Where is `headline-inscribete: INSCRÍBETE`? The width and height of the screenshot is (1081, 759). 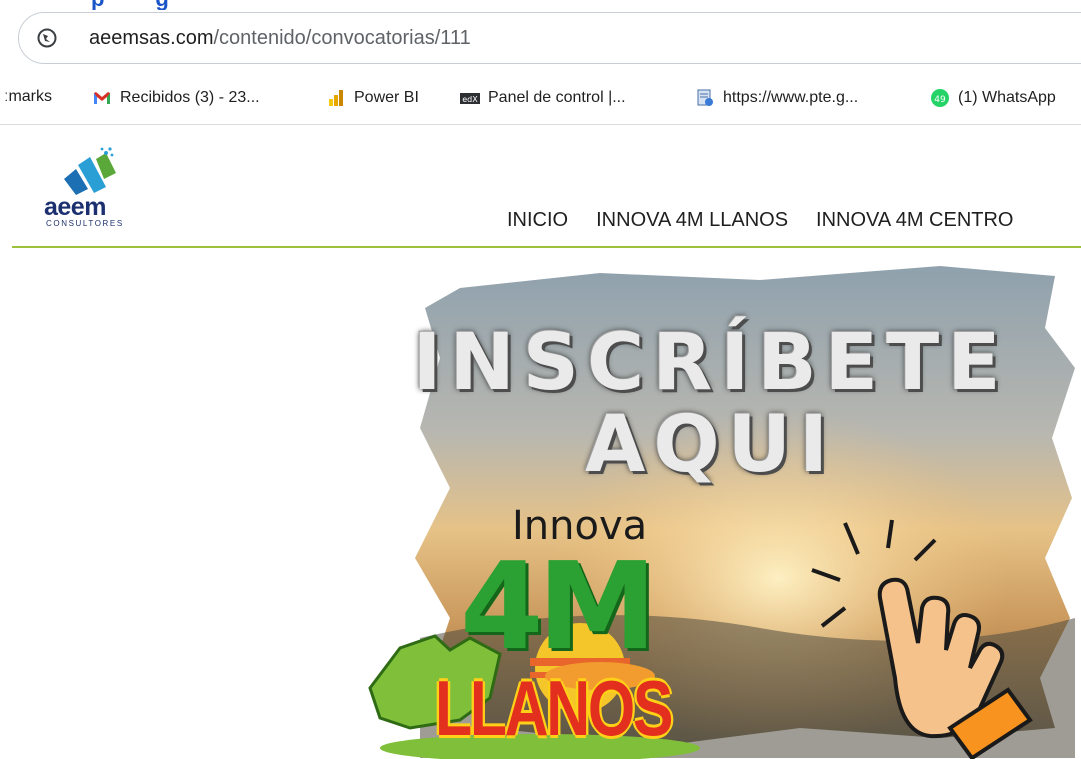
headline-inscribete: INSCRÍBETE is located at coordinates (710, 363).